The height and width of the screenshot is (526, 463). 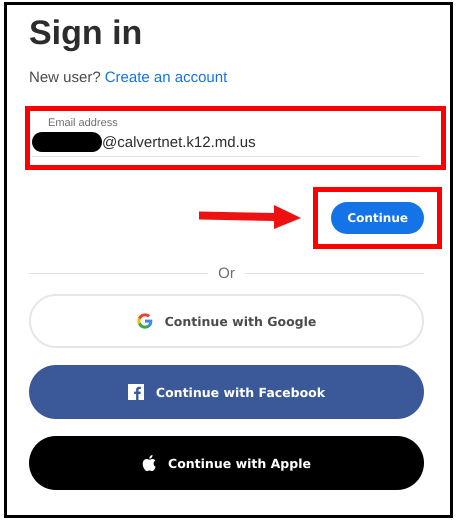 What do you see at coordinates (65, 77) in the screenshot?
I see `new-user-prompt: New user?` at bounding box center [65, 77].